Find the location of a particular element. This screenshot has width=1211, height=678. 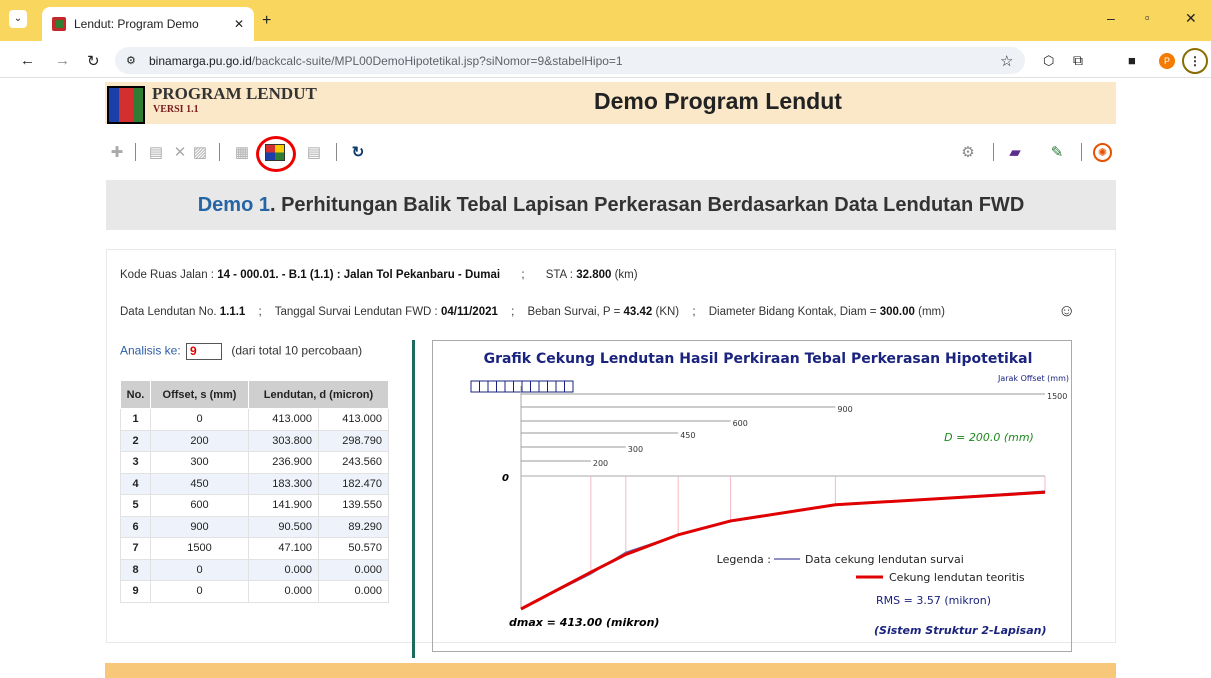

table-row: 9 0 0.000 0.000 is located at coordinates (254, 591).